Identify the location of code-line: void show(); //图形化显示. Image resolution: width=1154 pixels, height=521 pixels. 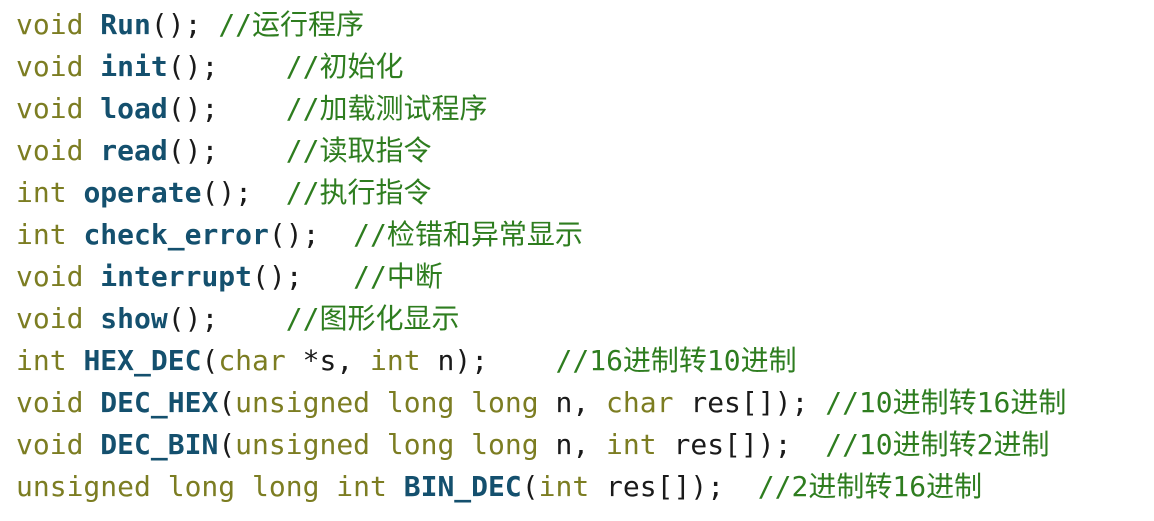
(585, 319).